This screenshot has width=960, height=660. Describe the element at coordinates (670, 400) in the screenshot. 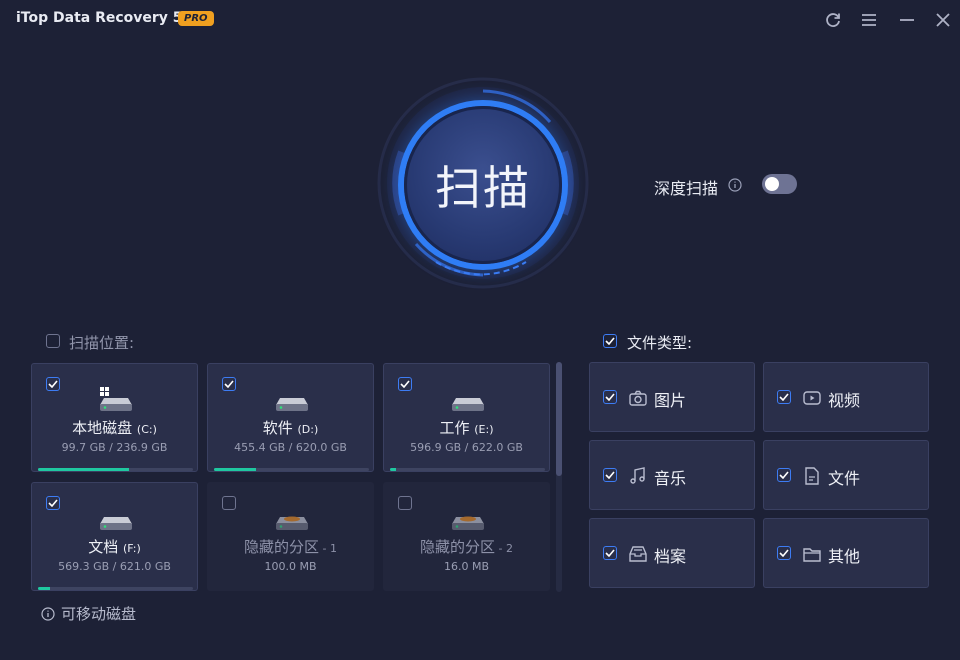

I see `file-type-label: 图片` at that location.